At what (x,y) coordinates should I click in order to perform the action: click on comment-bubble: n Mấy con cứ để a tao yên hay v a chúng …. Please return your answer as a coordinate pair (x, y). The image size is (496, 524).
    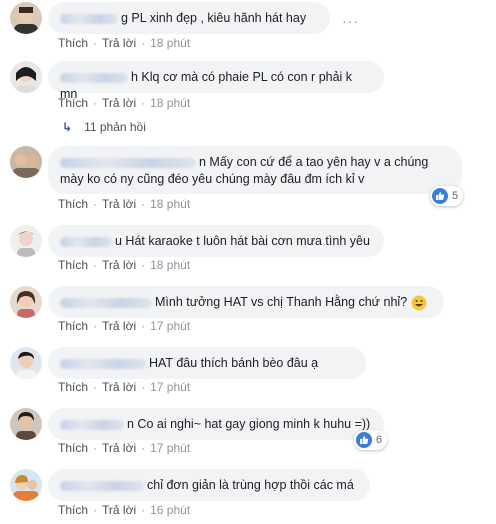
    Looking at the image, I should click on (255, 170).